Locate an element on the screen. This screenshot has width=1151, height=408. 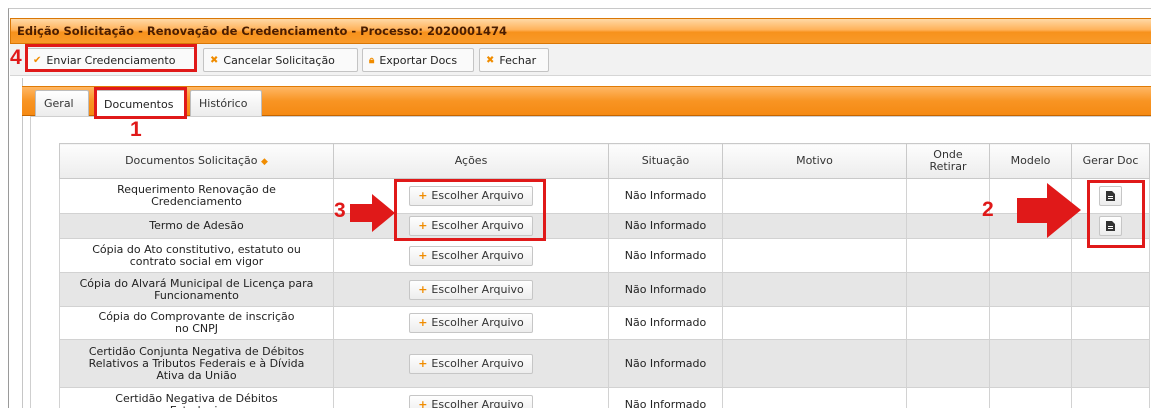
column-header-documentos: Documentos Solicitação ◆ is located at coordinates (196, 161).